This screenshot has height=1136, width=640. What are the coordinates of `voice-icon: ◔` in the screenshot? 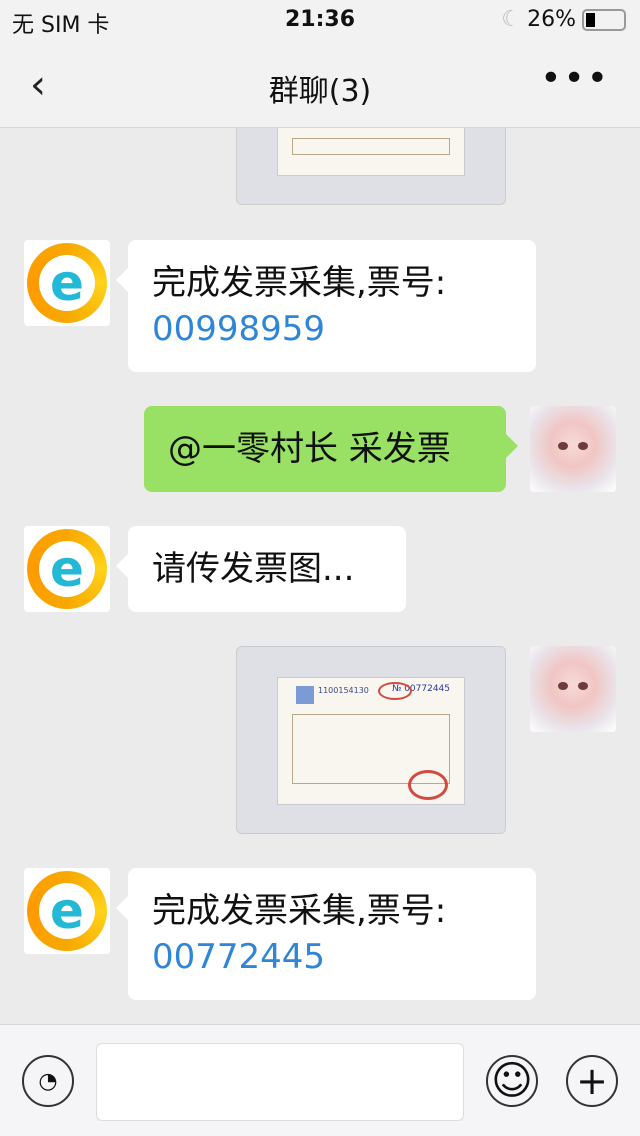 It's located at (48, 1081).